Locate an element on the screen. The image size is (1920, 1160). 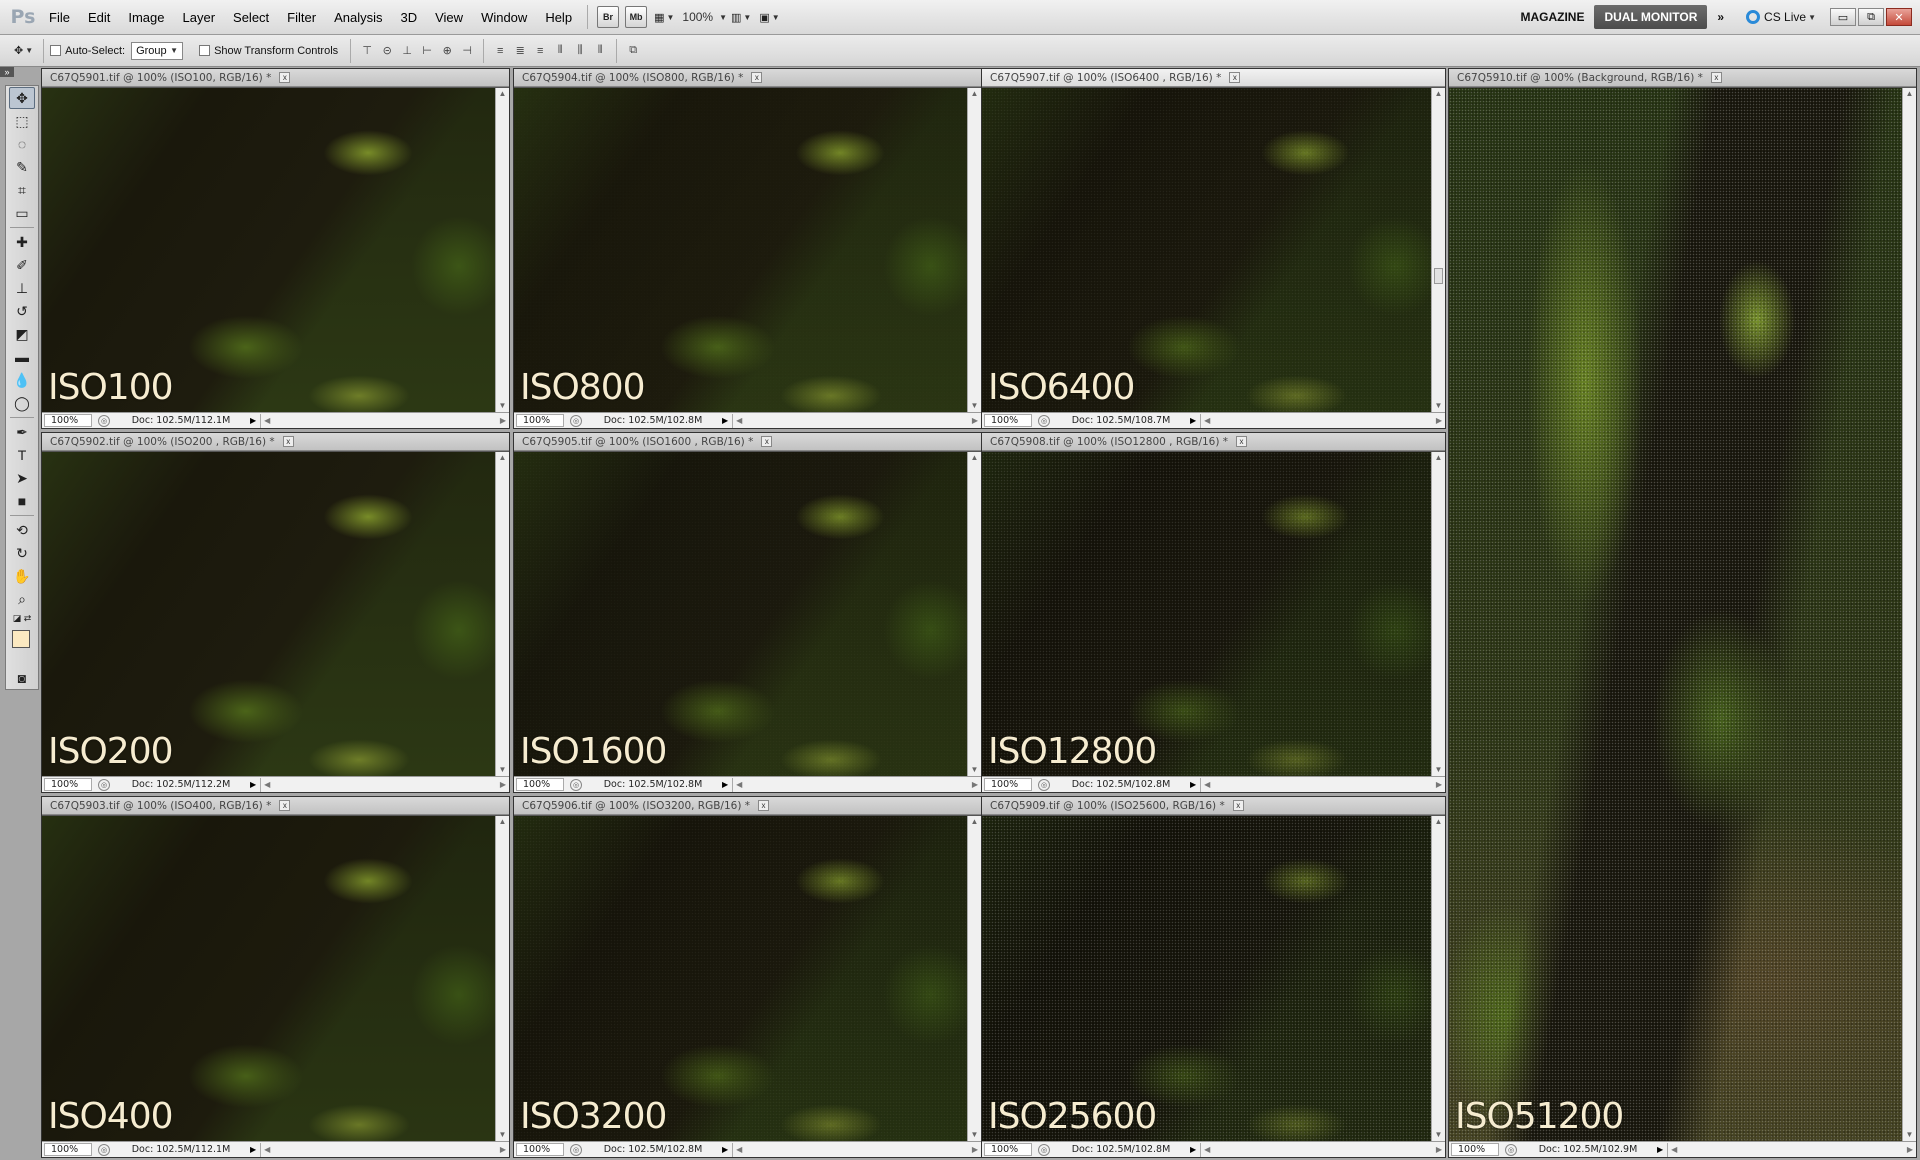
ruler-tool-icon: ▭ is located at coordinates (22, 213).